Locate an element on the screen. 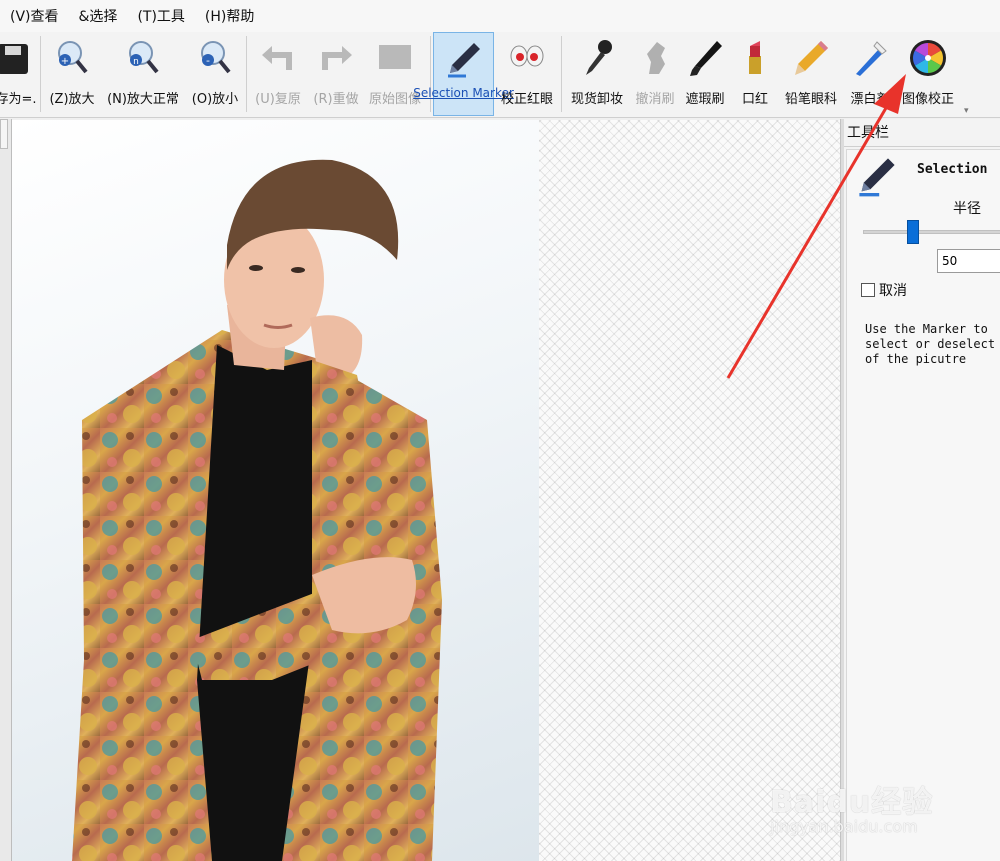 Image resolution: width=1000 pixels, height=861 pixels. selection-marker-button: Selection Marker is located at coordinates (463, 74).